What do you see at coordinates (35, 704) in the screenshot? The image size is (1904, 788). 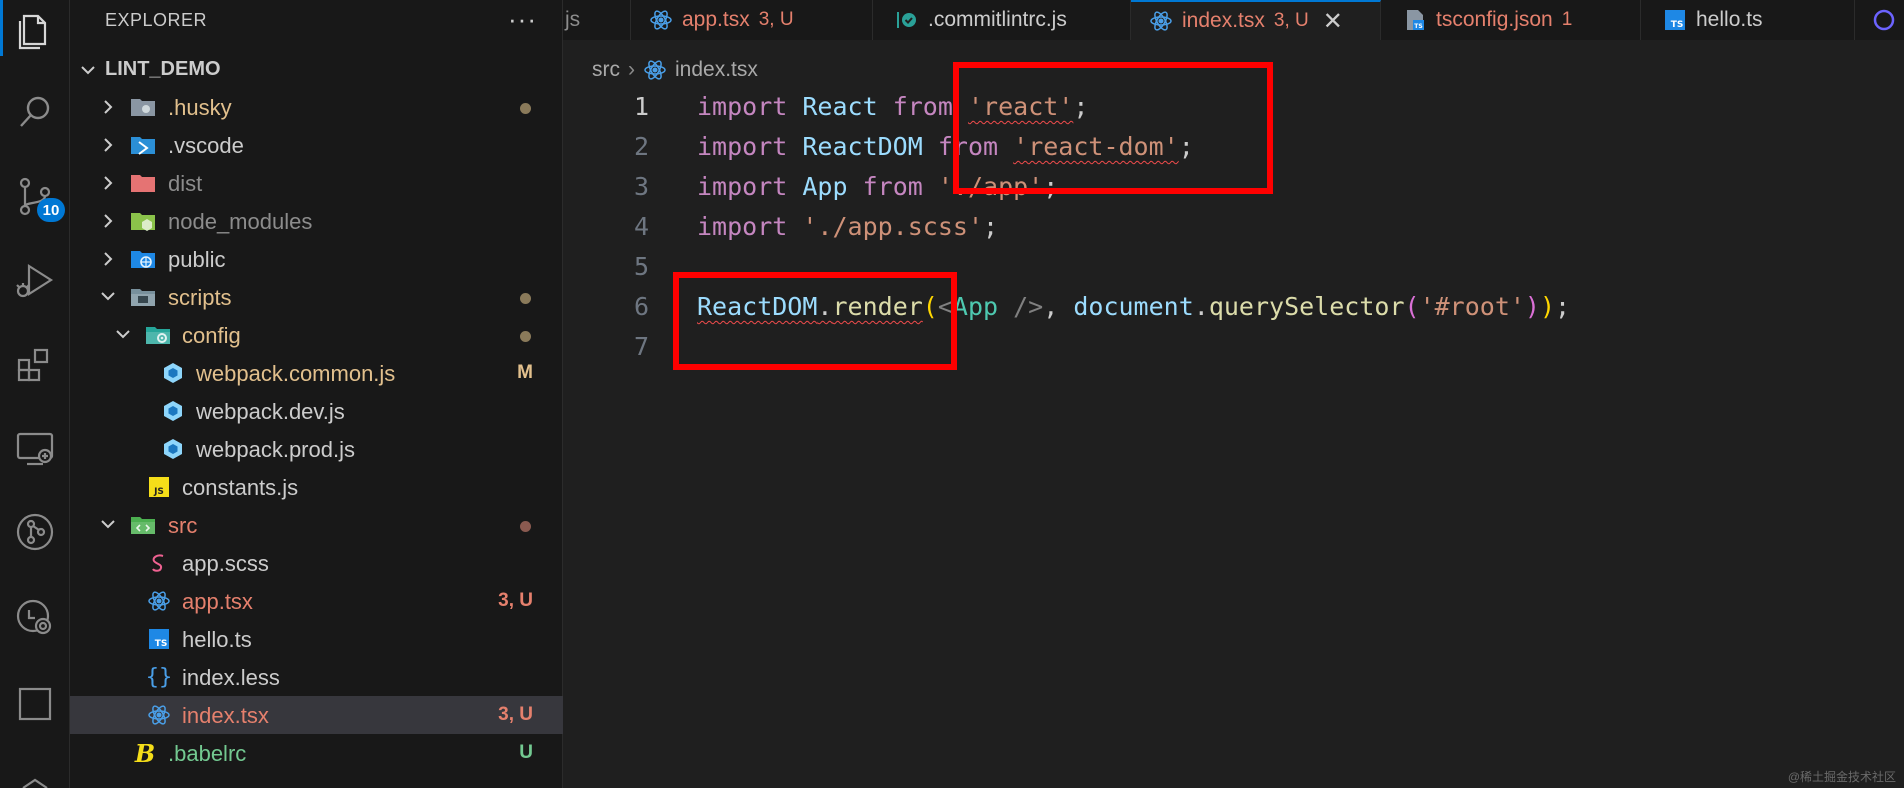 I see `square-icon` at bounding box center [35, 704].